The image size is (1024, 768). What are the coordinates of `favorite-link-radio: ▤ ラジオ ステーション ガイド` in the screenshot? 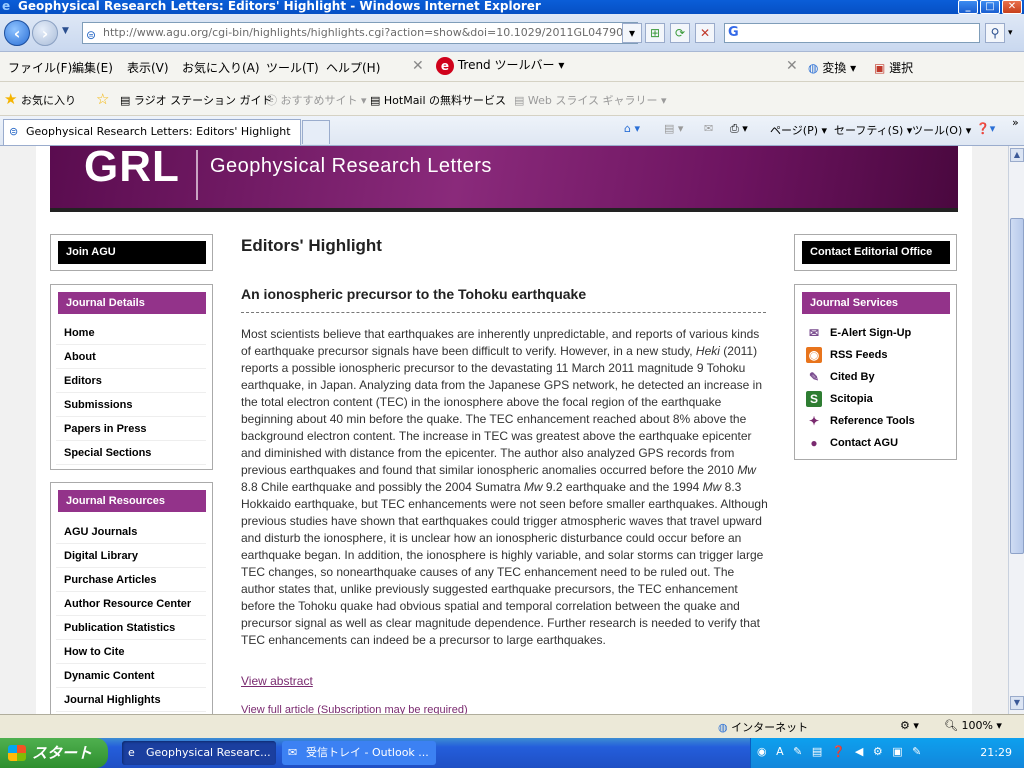 It's located at (196, 100).